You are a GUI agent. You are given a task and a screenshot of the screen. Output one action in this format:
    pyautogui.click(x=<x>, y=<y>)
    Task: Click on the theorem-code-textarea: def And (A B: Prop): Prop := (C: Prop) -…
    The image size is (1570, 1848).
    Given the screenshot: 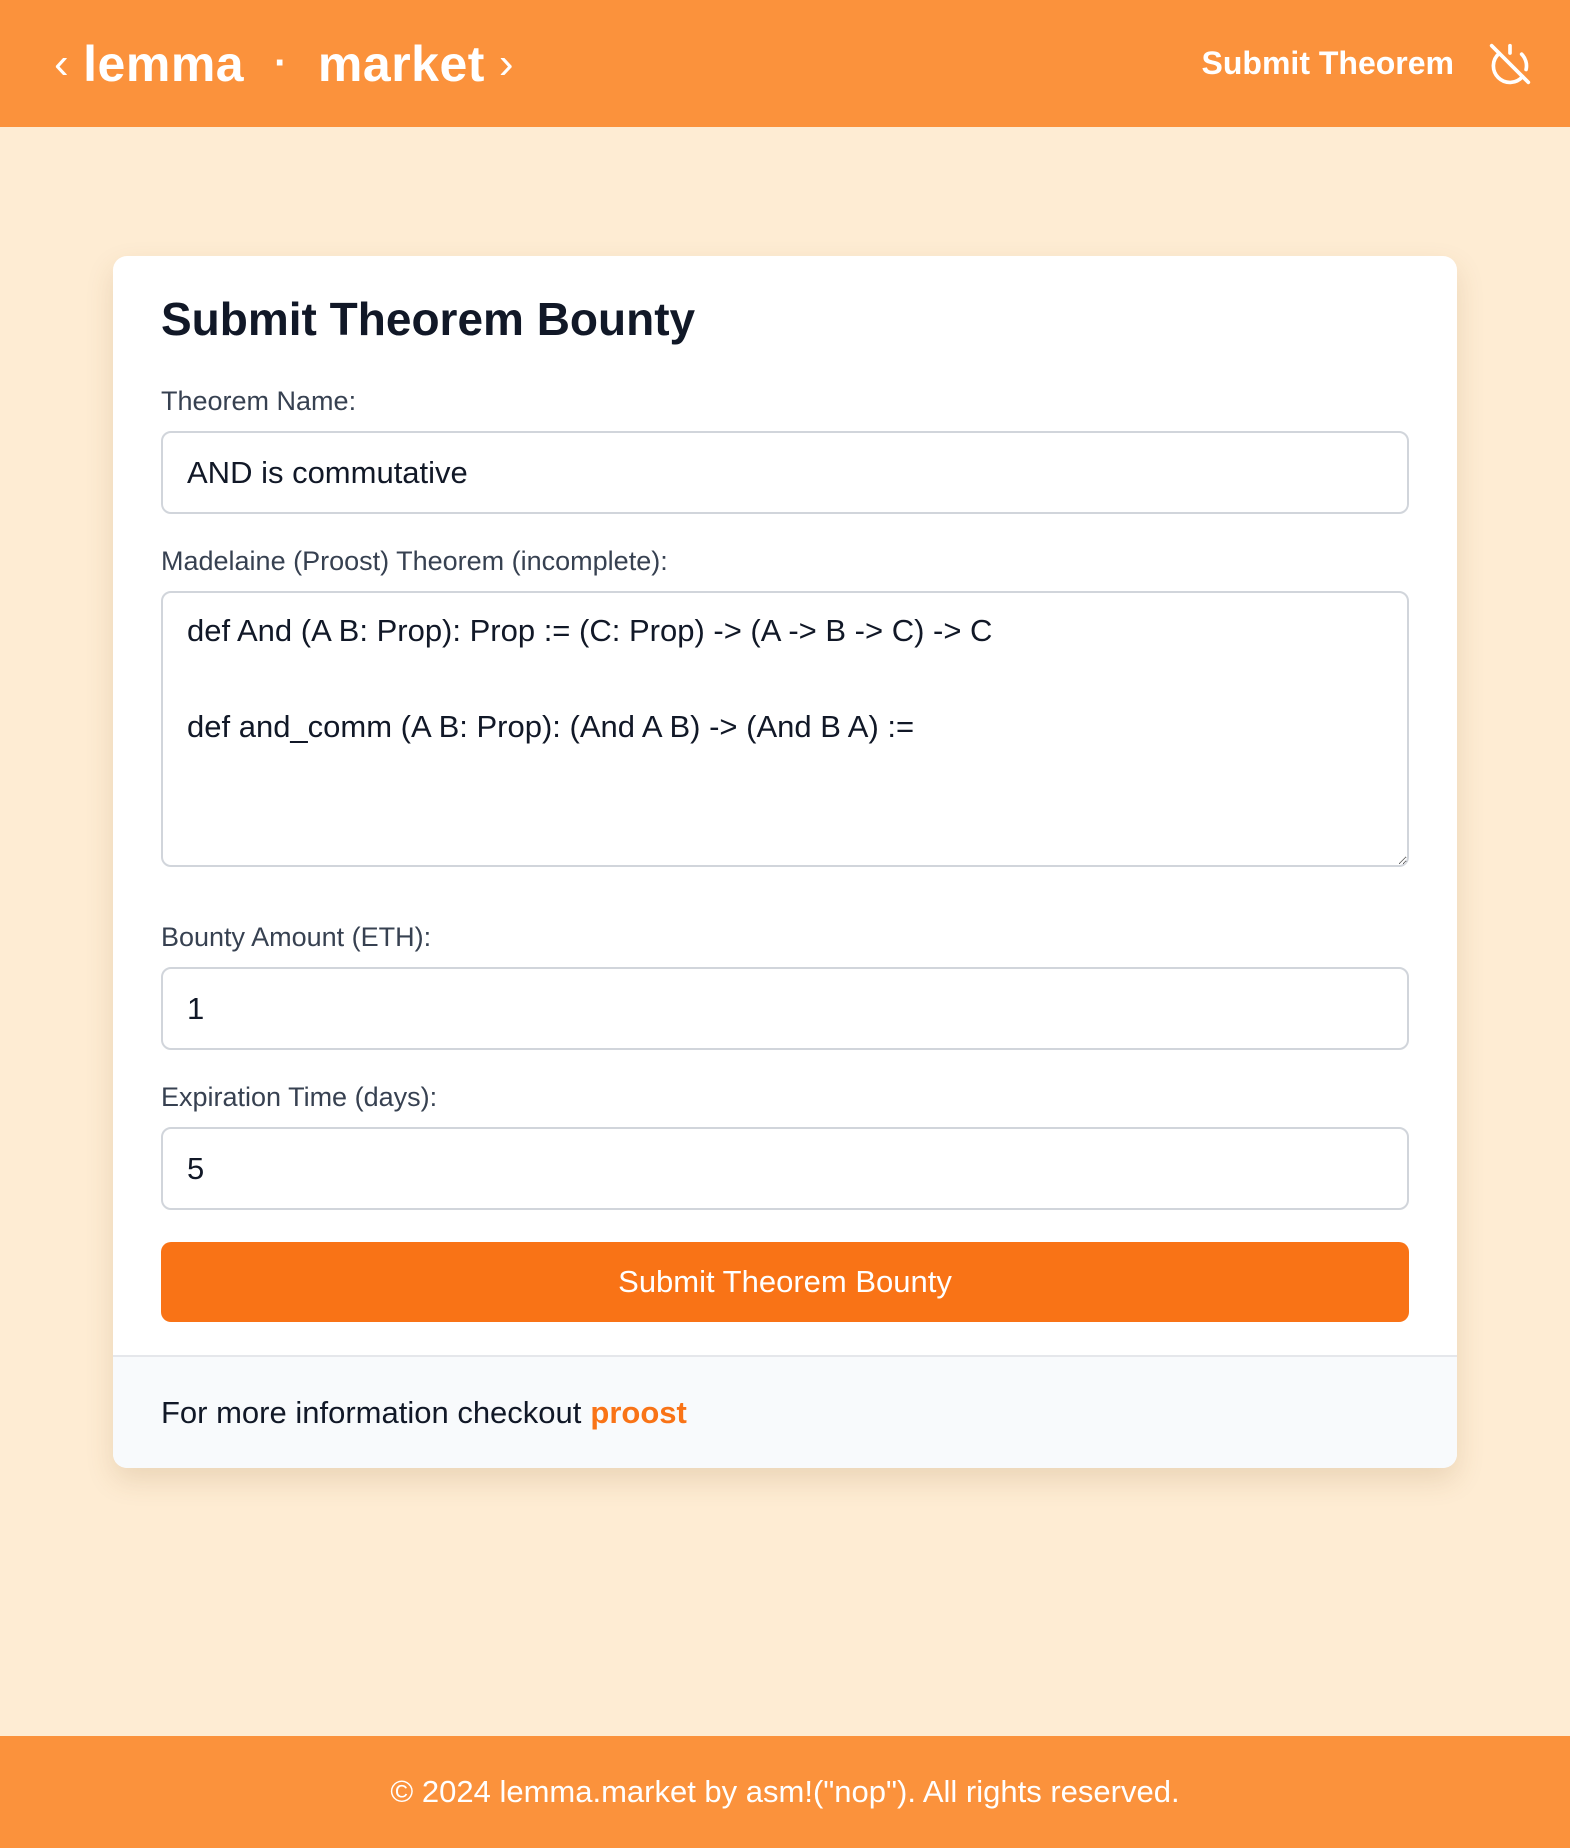 What is the action you would take?
    pyautogui.click(x=785, y=729)
    